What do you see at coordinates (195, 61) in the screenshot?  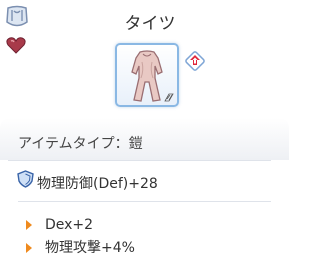 I see `equip-up-arrow-icon` at bounding box center [195, 61].